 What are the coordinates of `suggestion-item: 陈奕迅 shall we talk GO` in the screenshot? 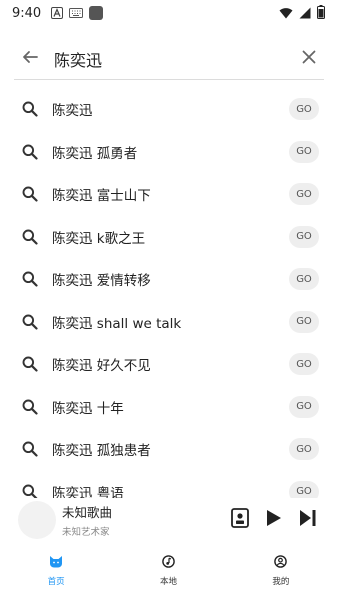 It's located at (168, 322).